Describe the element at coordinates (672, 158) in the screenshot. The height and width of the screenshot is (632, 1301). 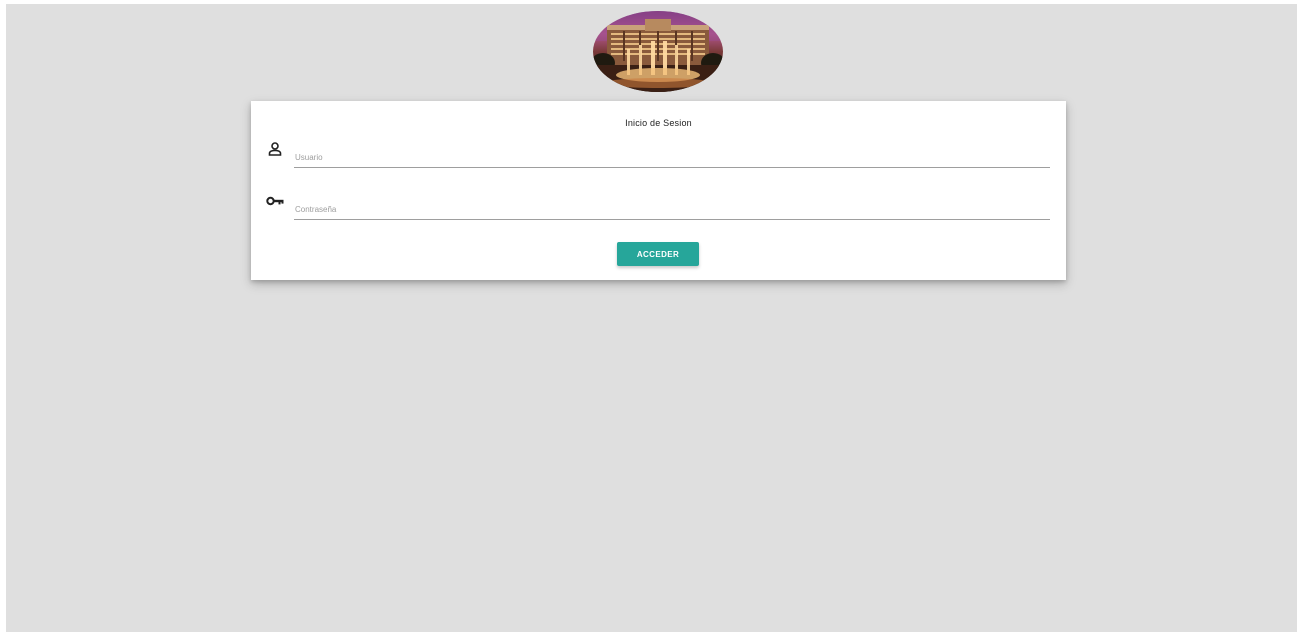
I see `username-input` at that location.